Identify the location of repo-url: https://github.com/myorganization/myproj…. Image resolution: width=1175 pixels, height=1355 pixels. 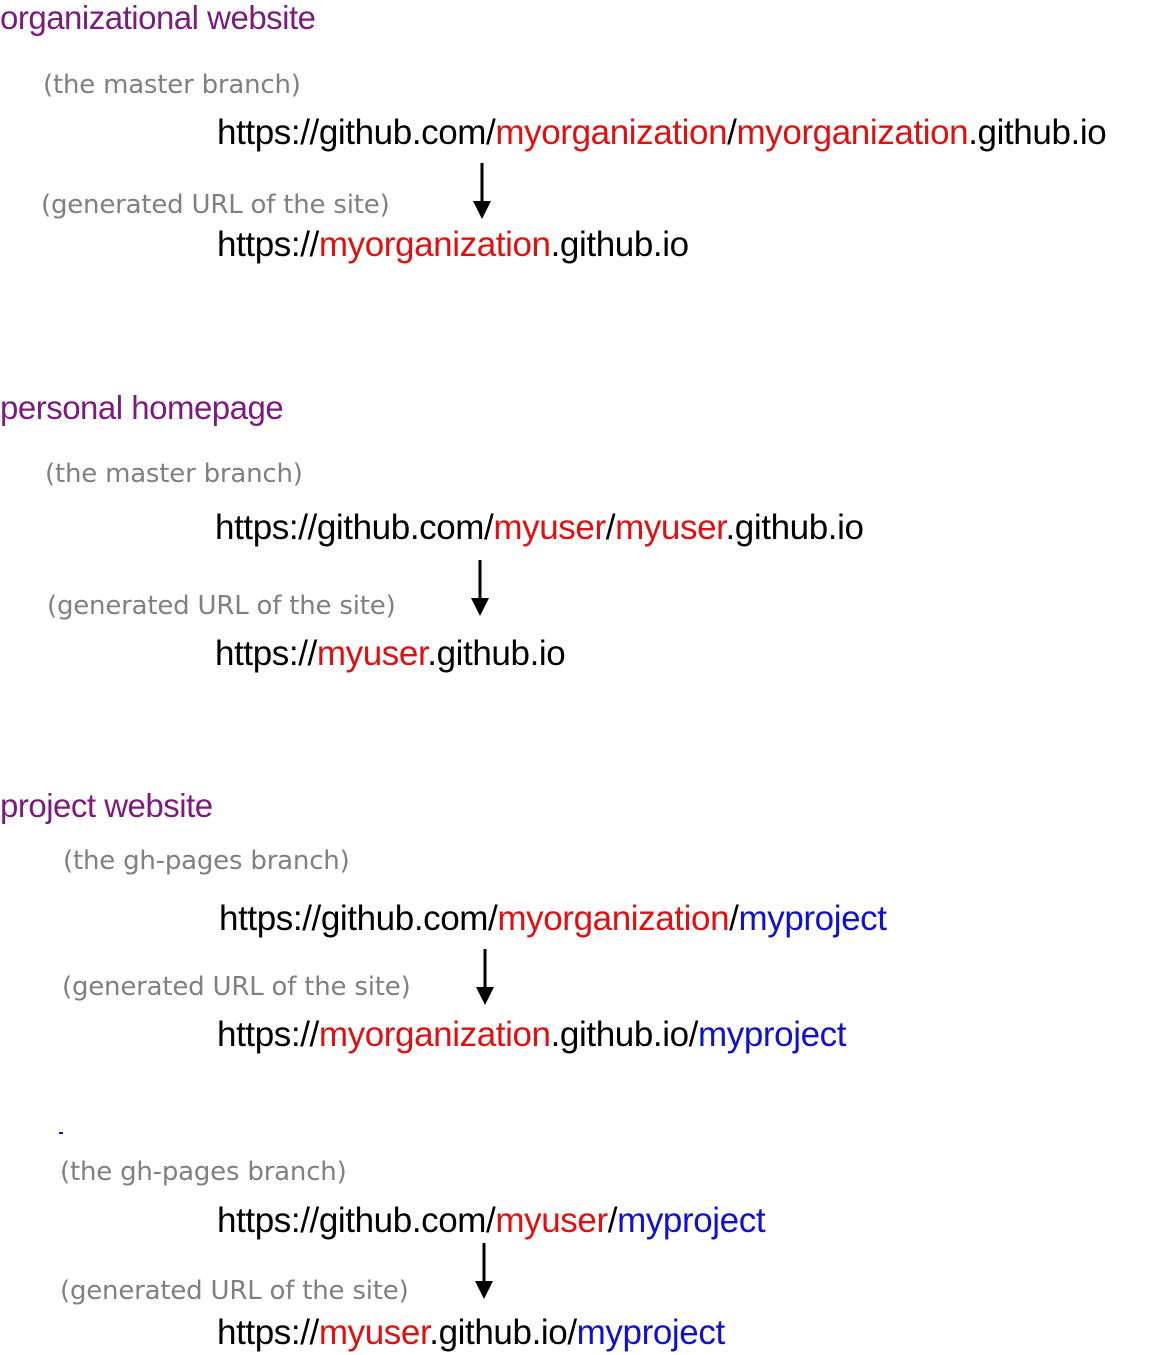
(553, 919).